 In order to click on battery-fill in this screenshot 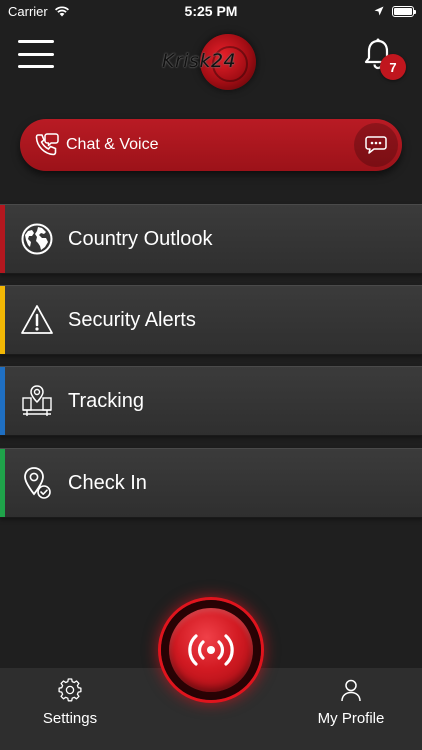, I will do `click(403, 11)`.